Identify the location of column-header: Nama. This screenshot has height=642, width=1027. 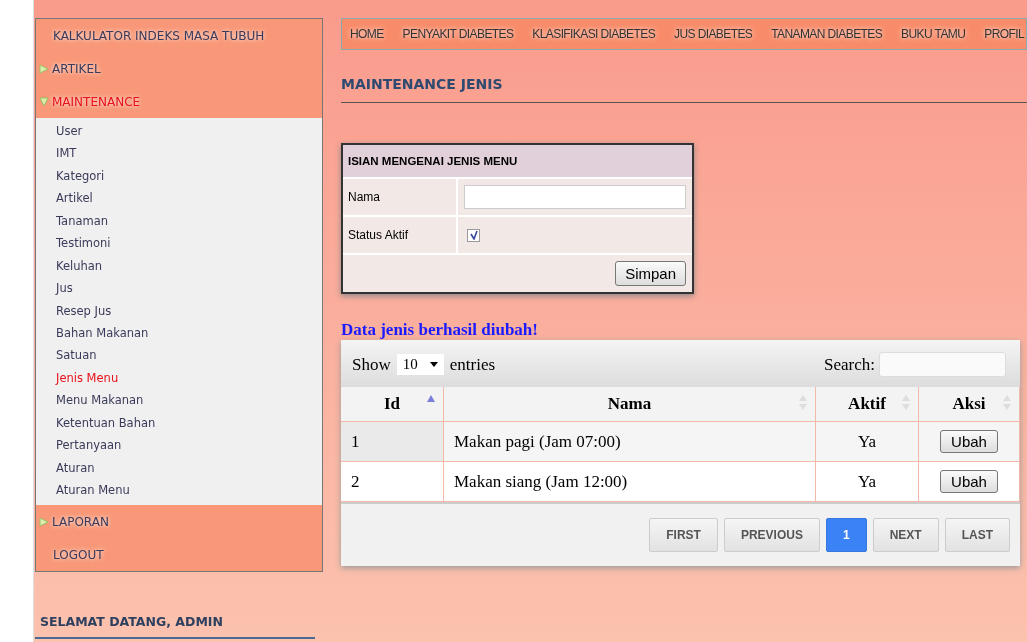
(629, 404).